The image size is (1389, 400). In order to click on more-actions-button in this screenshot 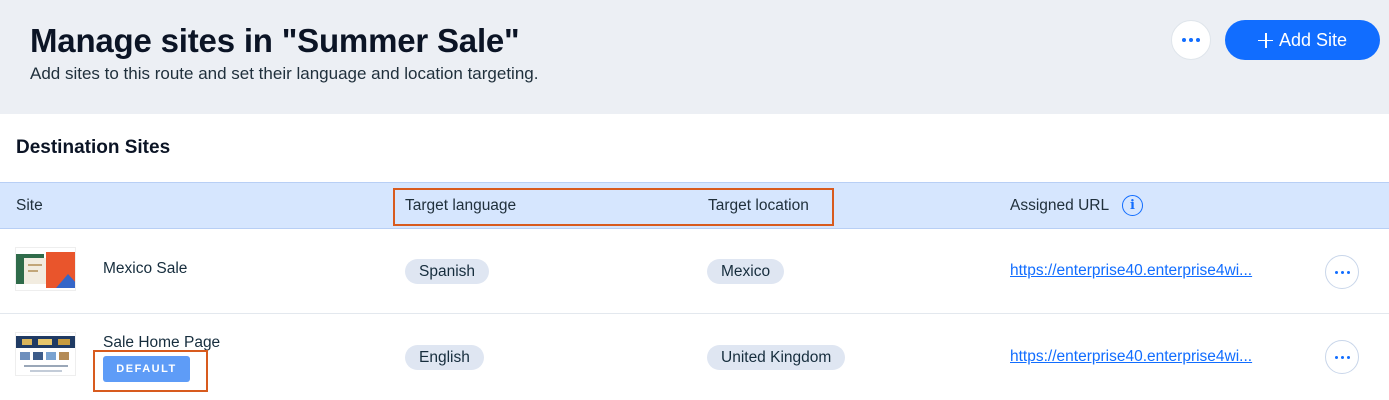, I will do `click(1191, 40)`.